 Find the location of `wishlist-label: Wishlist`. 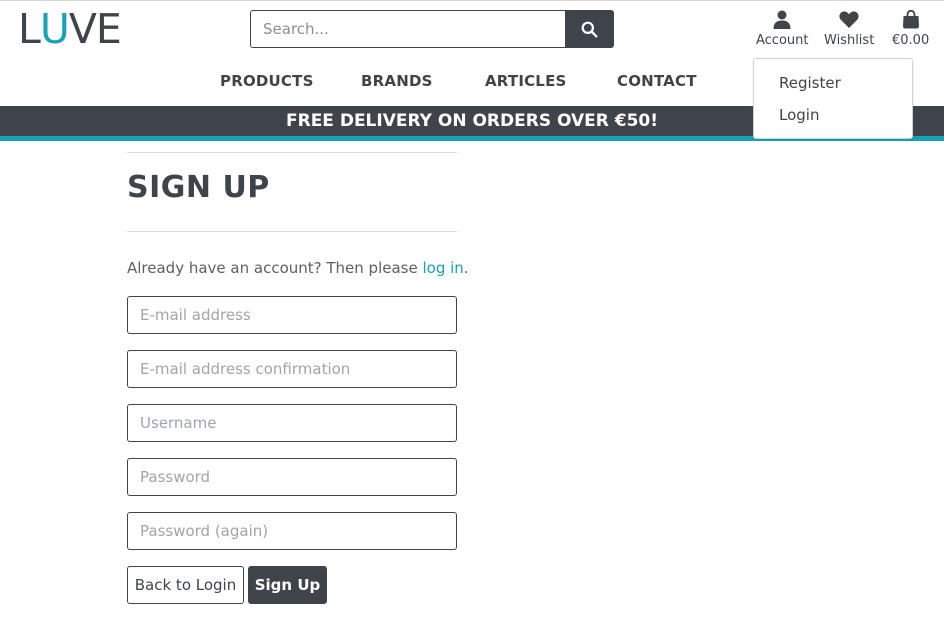

wishlist-label: Wishlist is located at coordinates (849, 40).